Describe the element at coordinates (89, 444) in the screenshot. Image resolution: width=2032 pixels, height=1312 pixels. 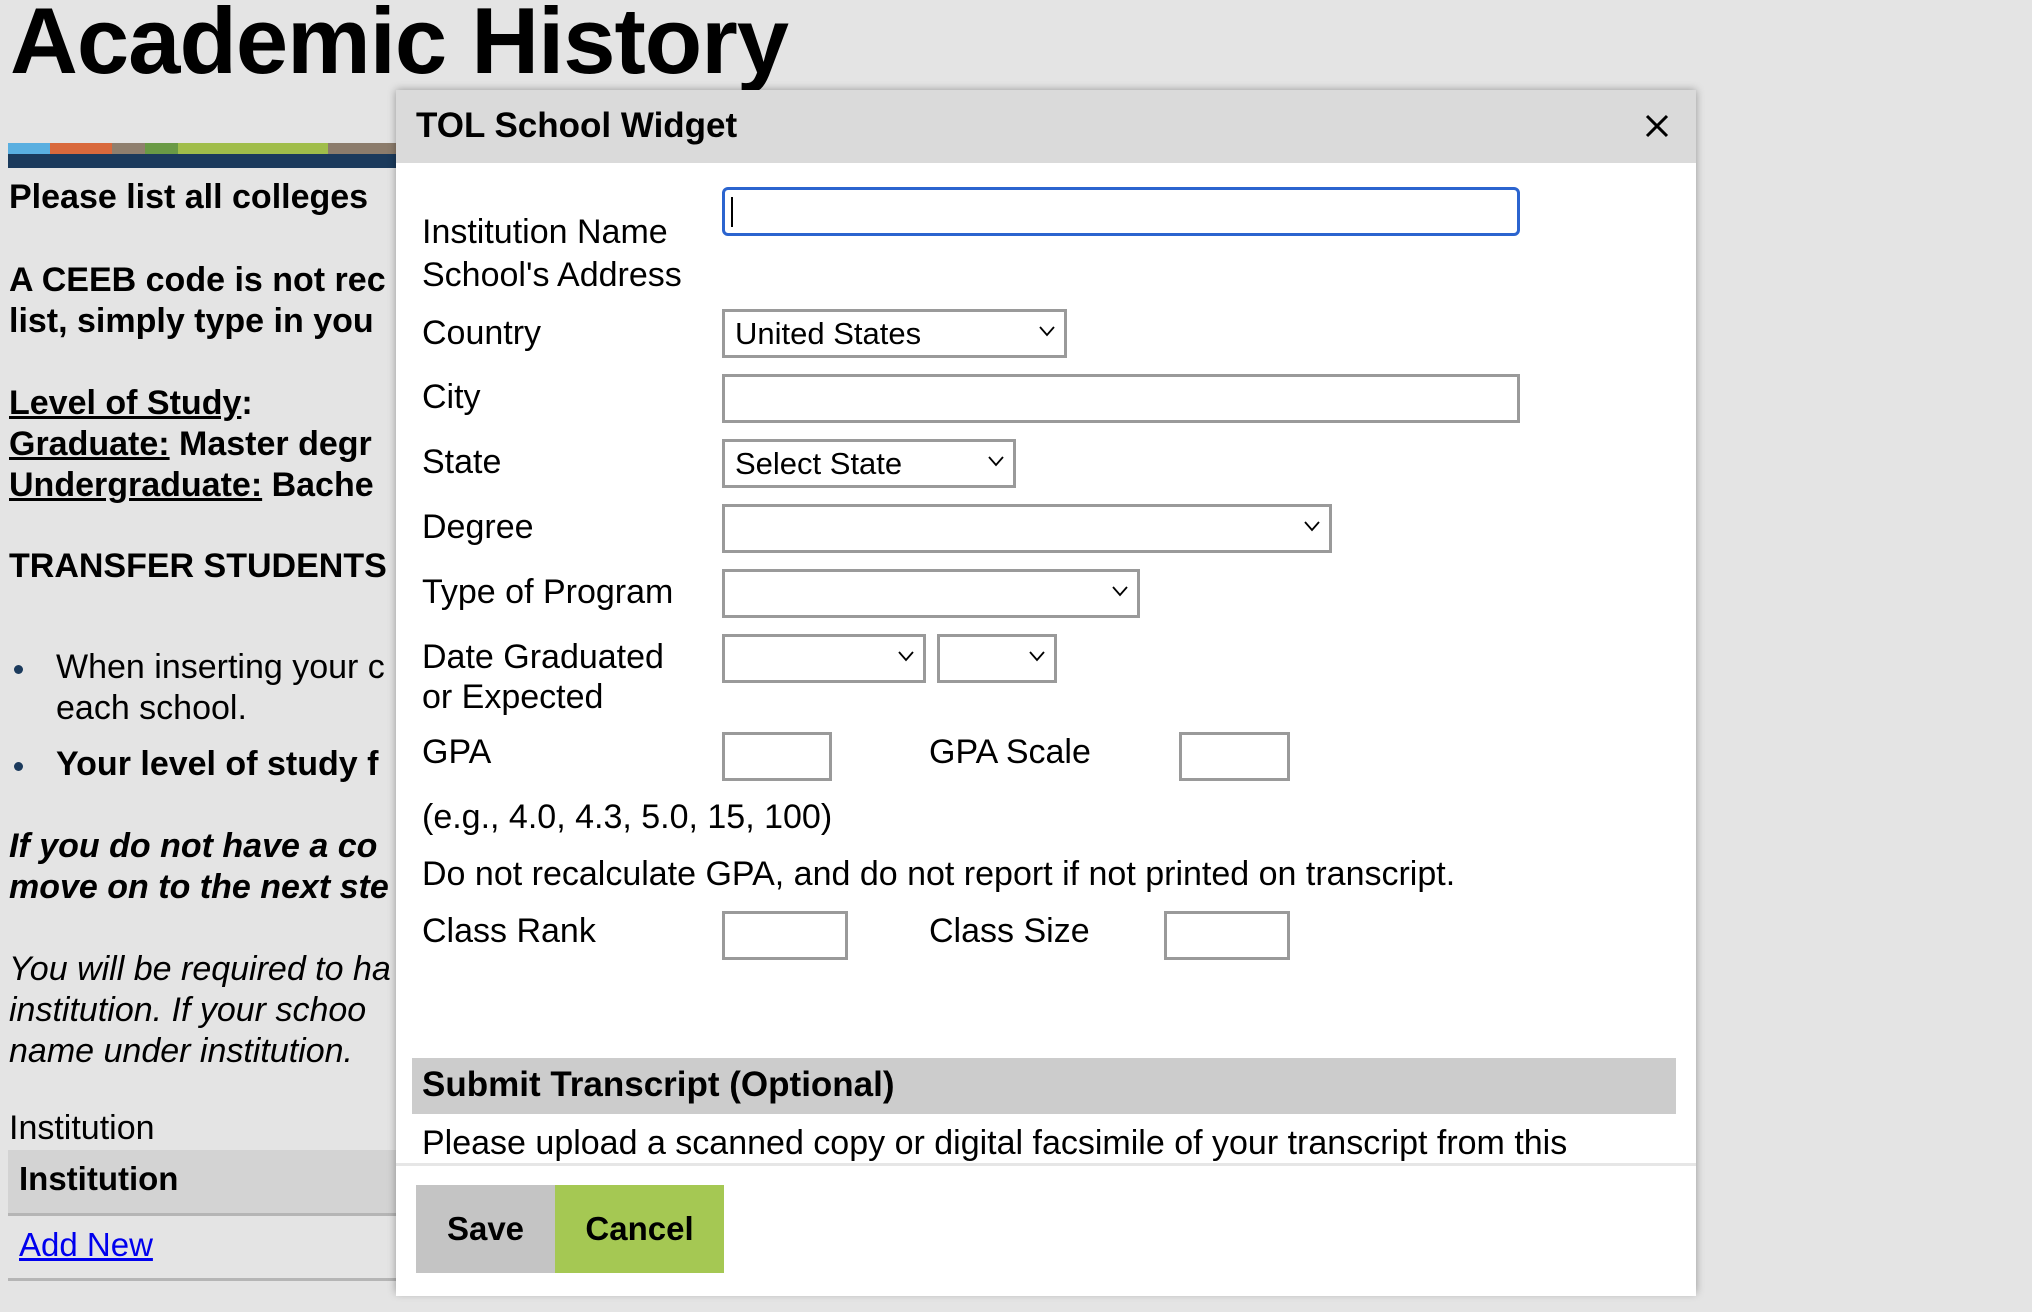
I see `graduate-label: Graduate:` at that location.